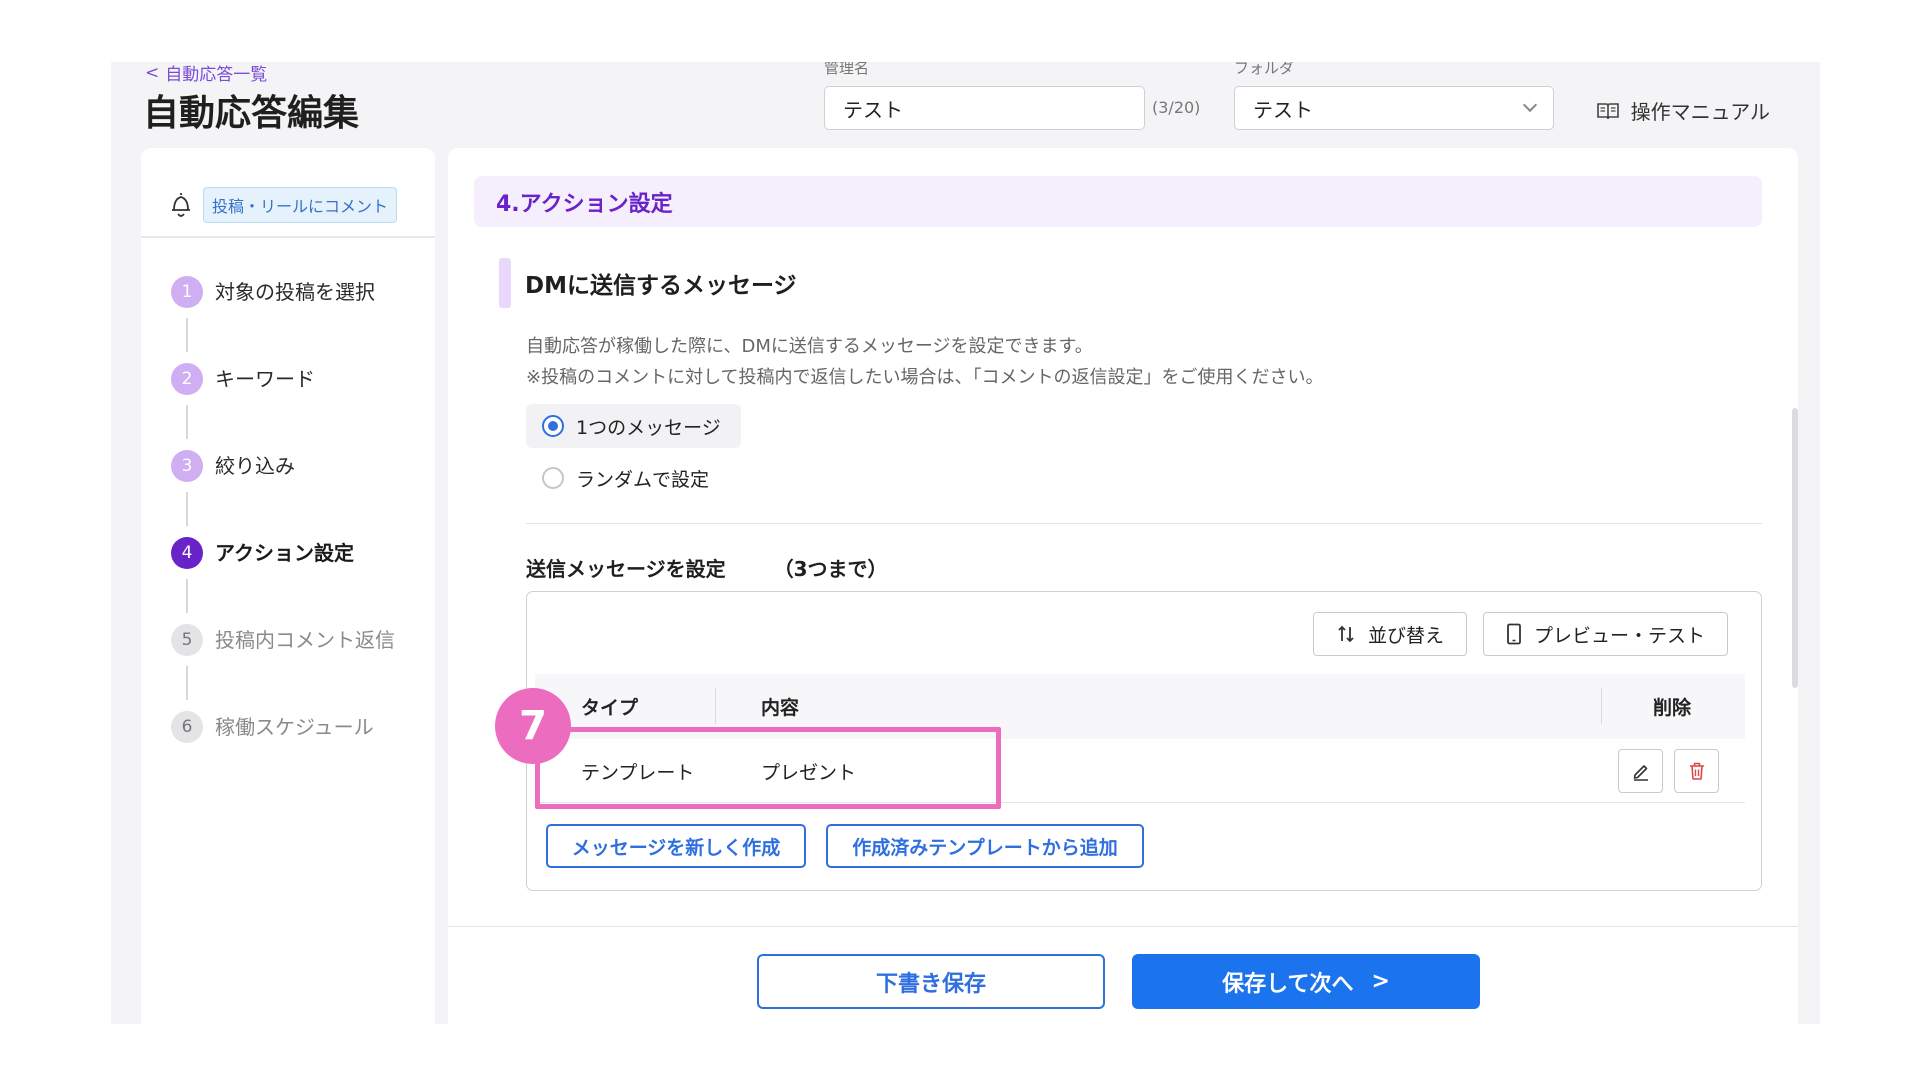 This screenshot has height=1080, width=1920. Describe the element at coordinates (1795, 548) in the screenshot. I see `scrollbar` at that location.